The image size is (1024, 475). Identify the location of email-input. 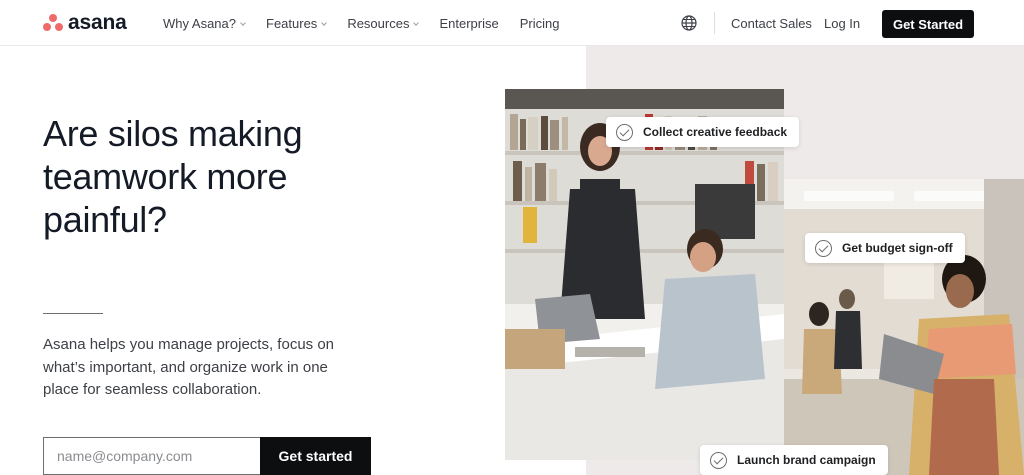
(151, 456).